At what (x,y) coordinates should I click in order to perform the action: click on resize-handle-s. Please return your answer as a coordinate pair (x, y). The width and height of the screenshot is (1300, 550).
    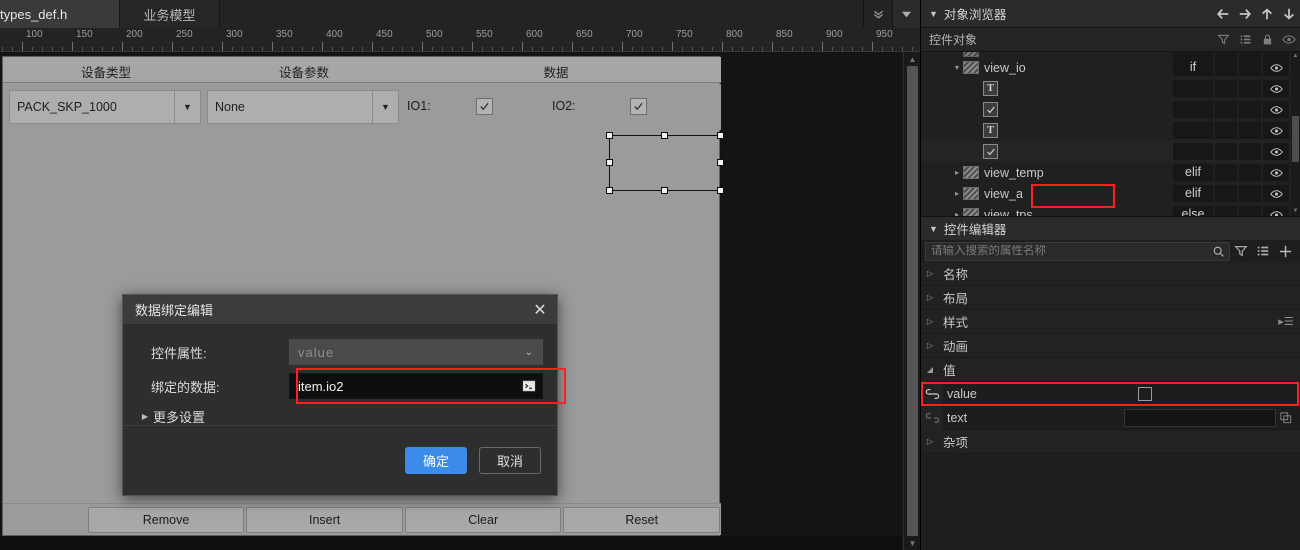
    Looking at the image, I should click on (664, 190).